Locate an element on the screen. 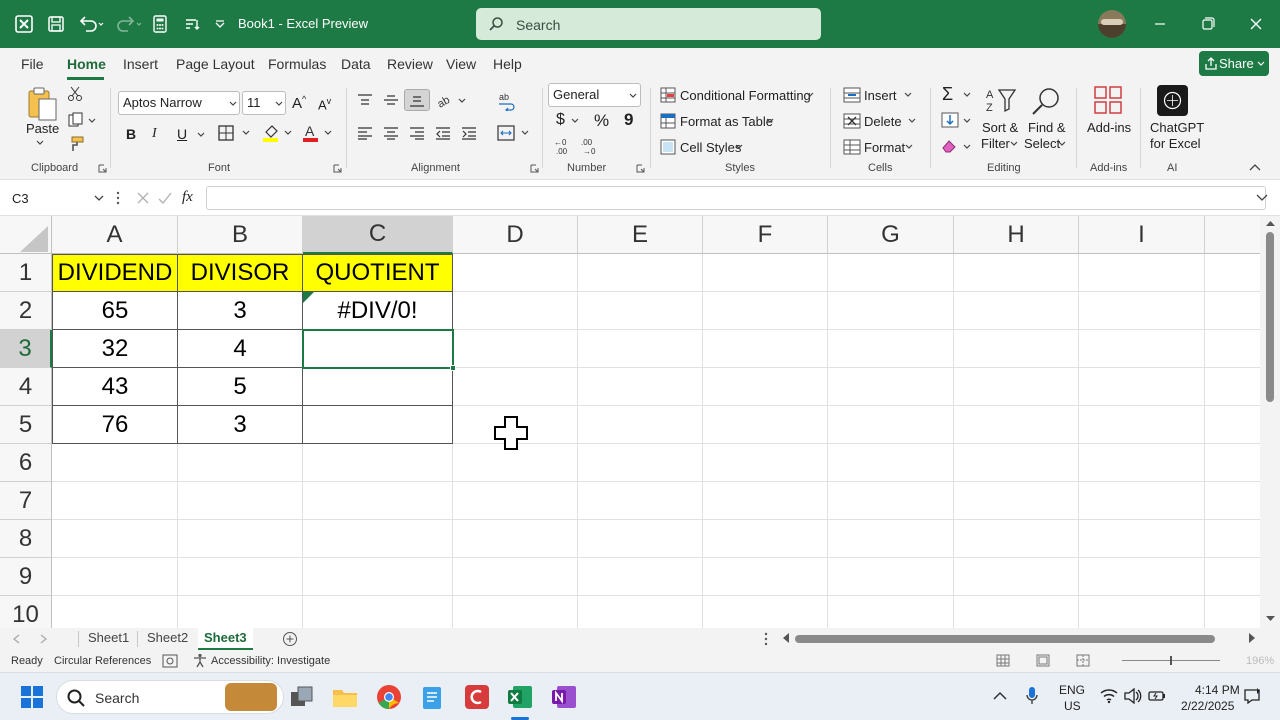 The image size is (1280, 720). format-cells-label: Format is located at coordinates (884, 147).